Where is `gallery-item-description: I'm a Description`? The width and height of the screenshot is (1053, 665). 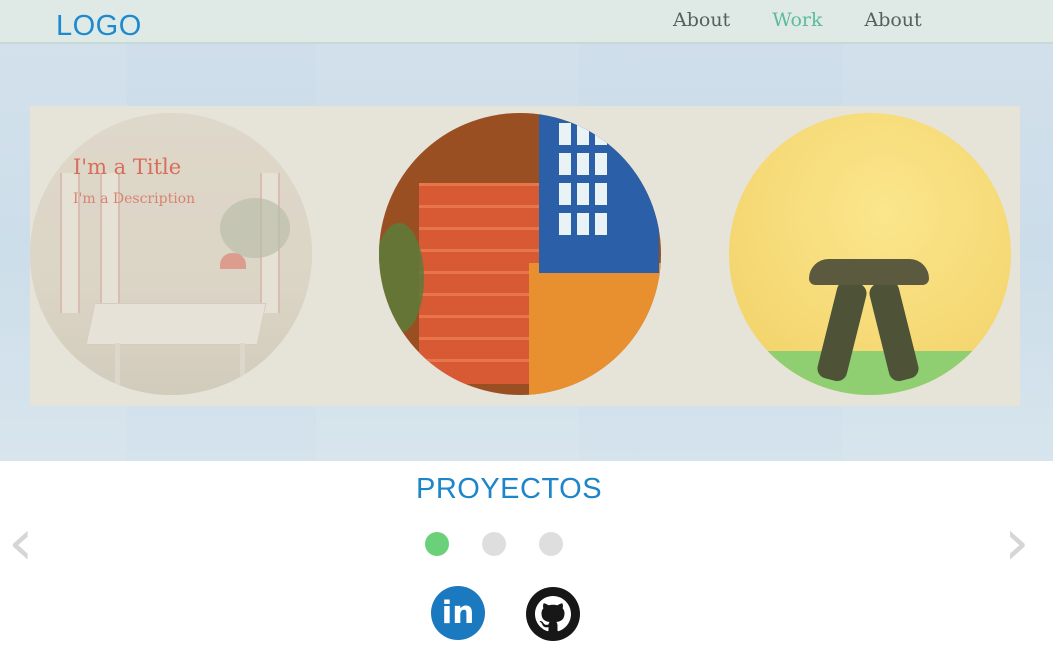 gallery-item-description: I'm a Description is located at coordinates (134, 199).